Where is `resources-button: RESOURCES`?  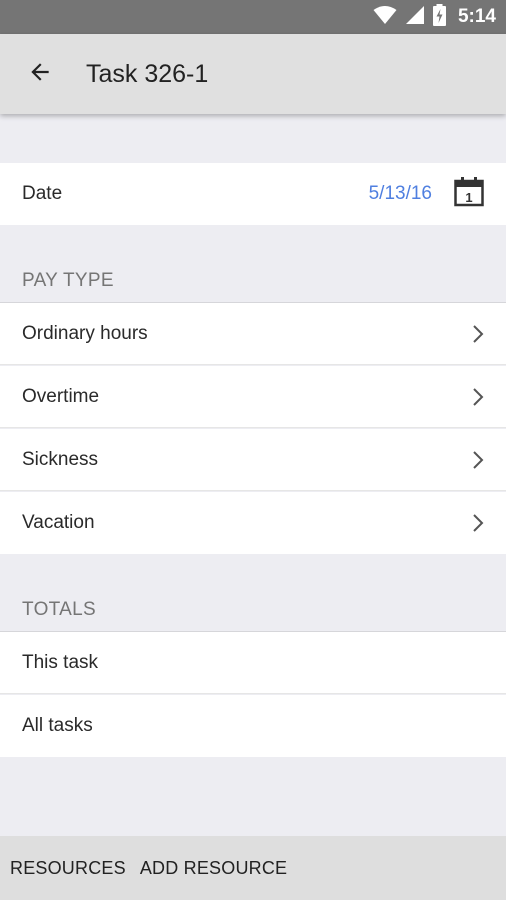
resources-button: RESOURCES is located at coordinates (68, 868).